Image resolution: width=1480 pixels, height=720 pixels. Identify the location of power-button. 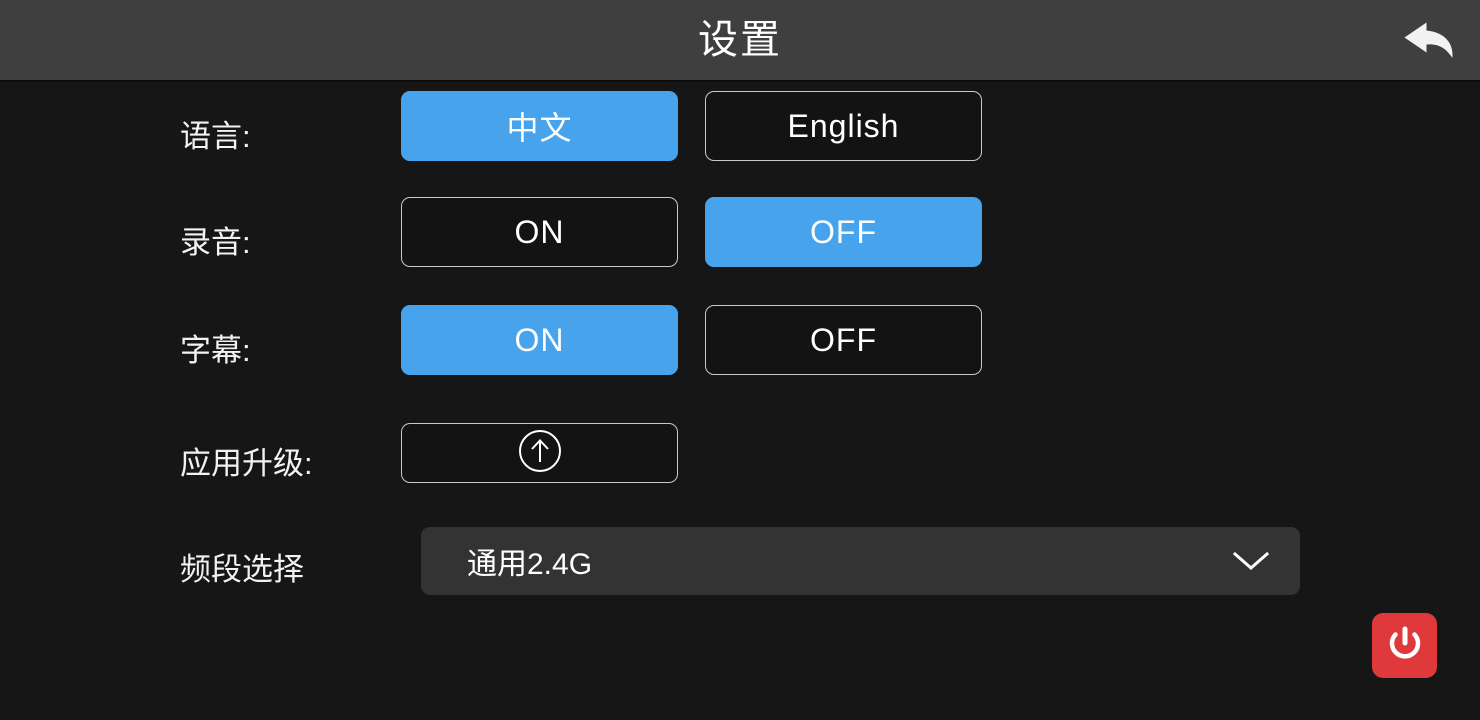
(1404, 645).